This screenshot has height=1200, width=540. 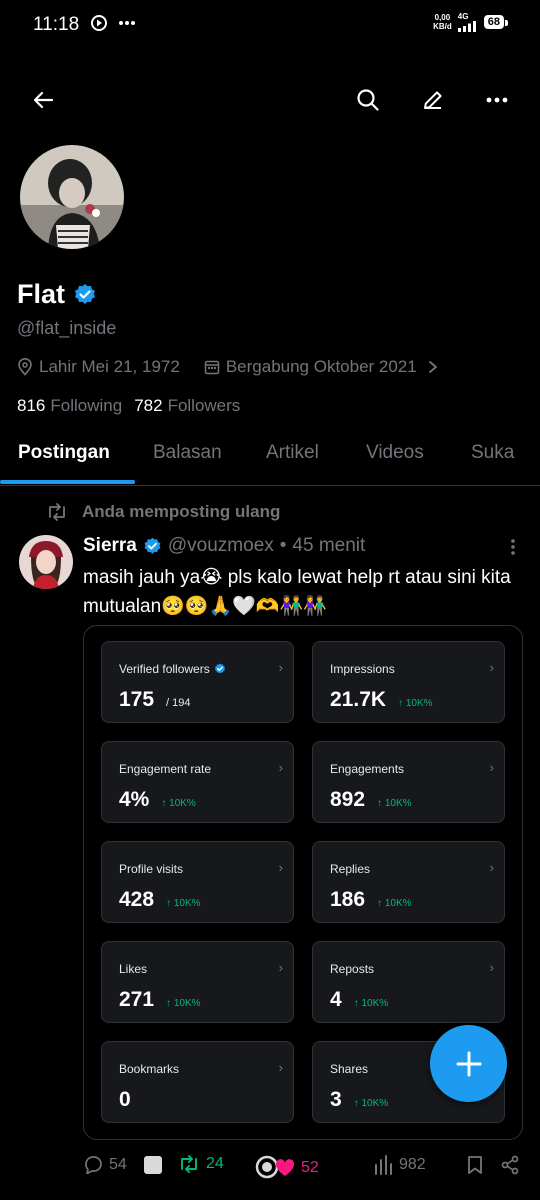 I want to click on profile-avatar, so click(x=72, y=197).